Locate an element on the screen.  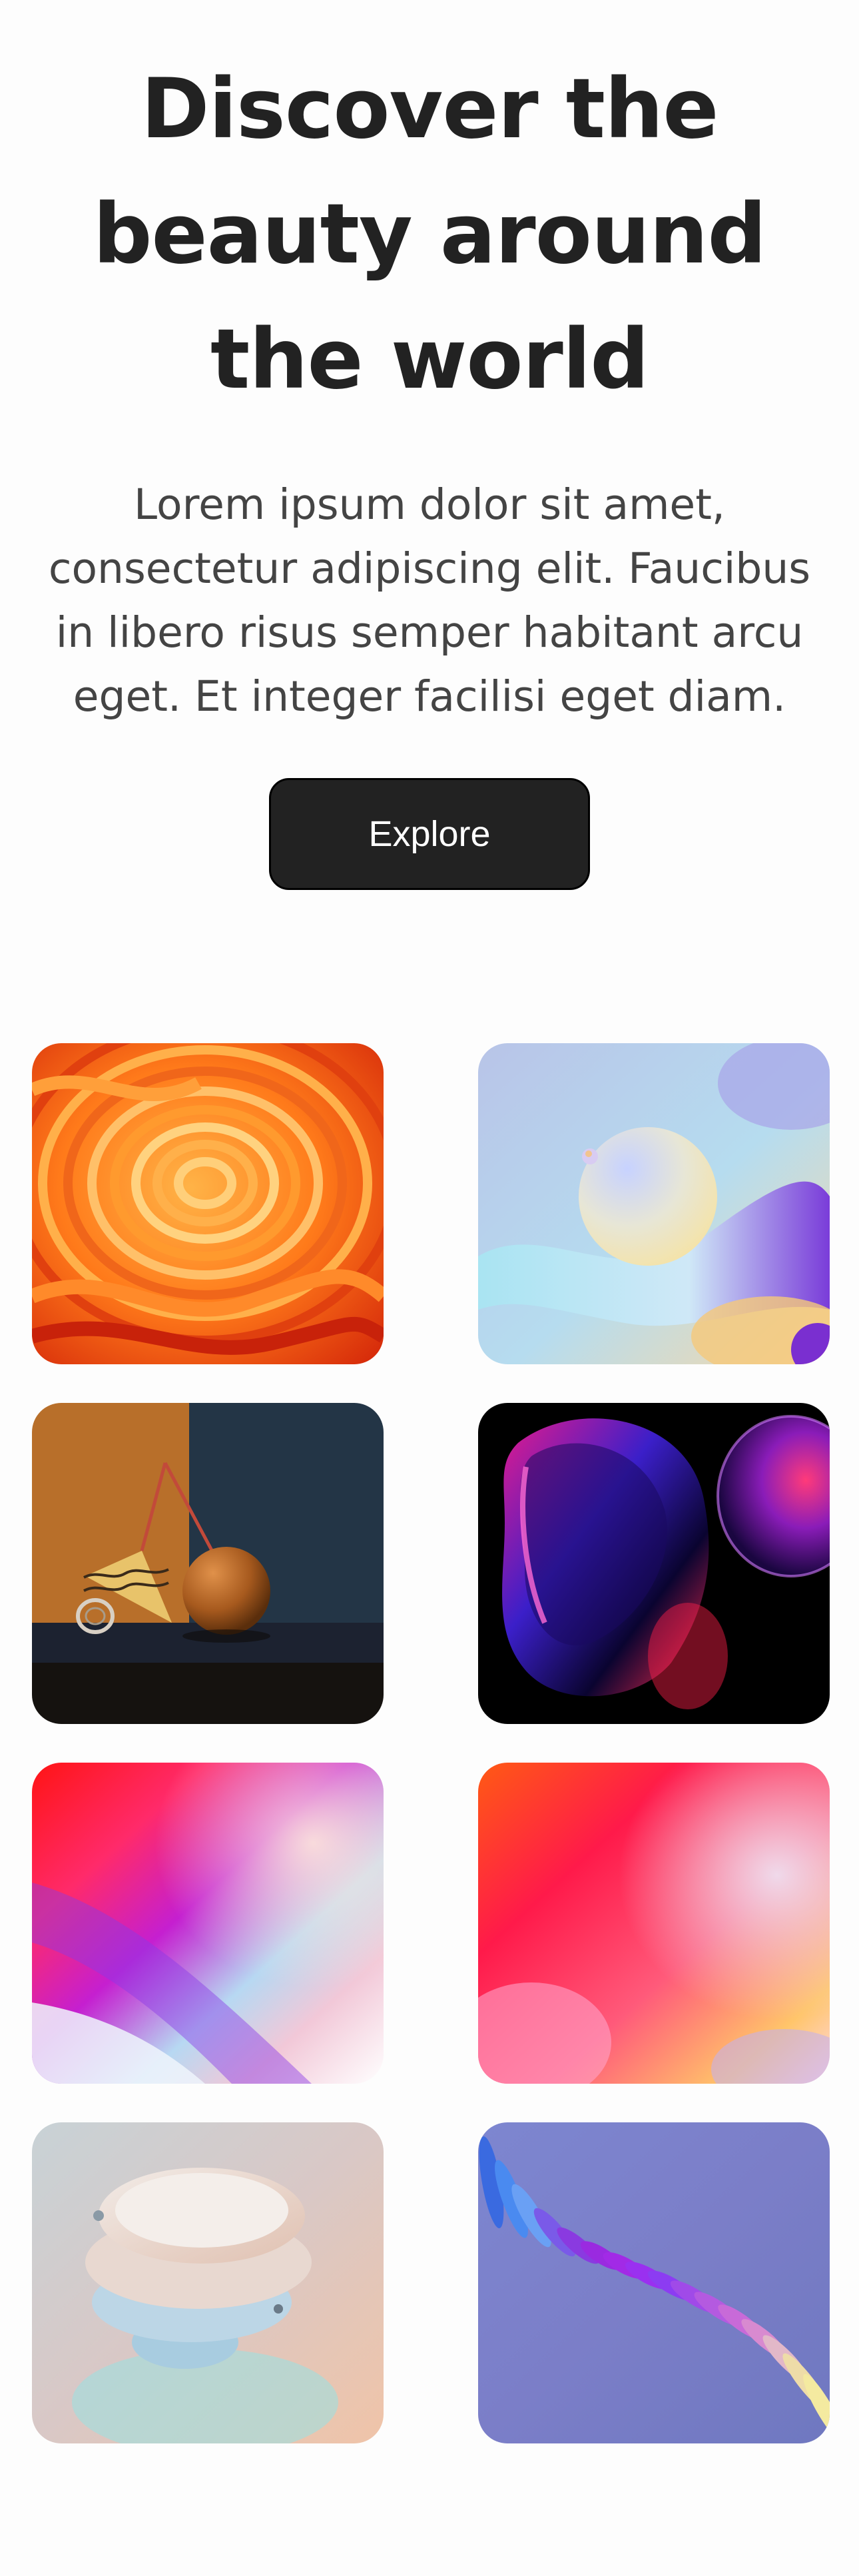
gallery-image-pastel-sphere is located at coordinates (654, 1204).